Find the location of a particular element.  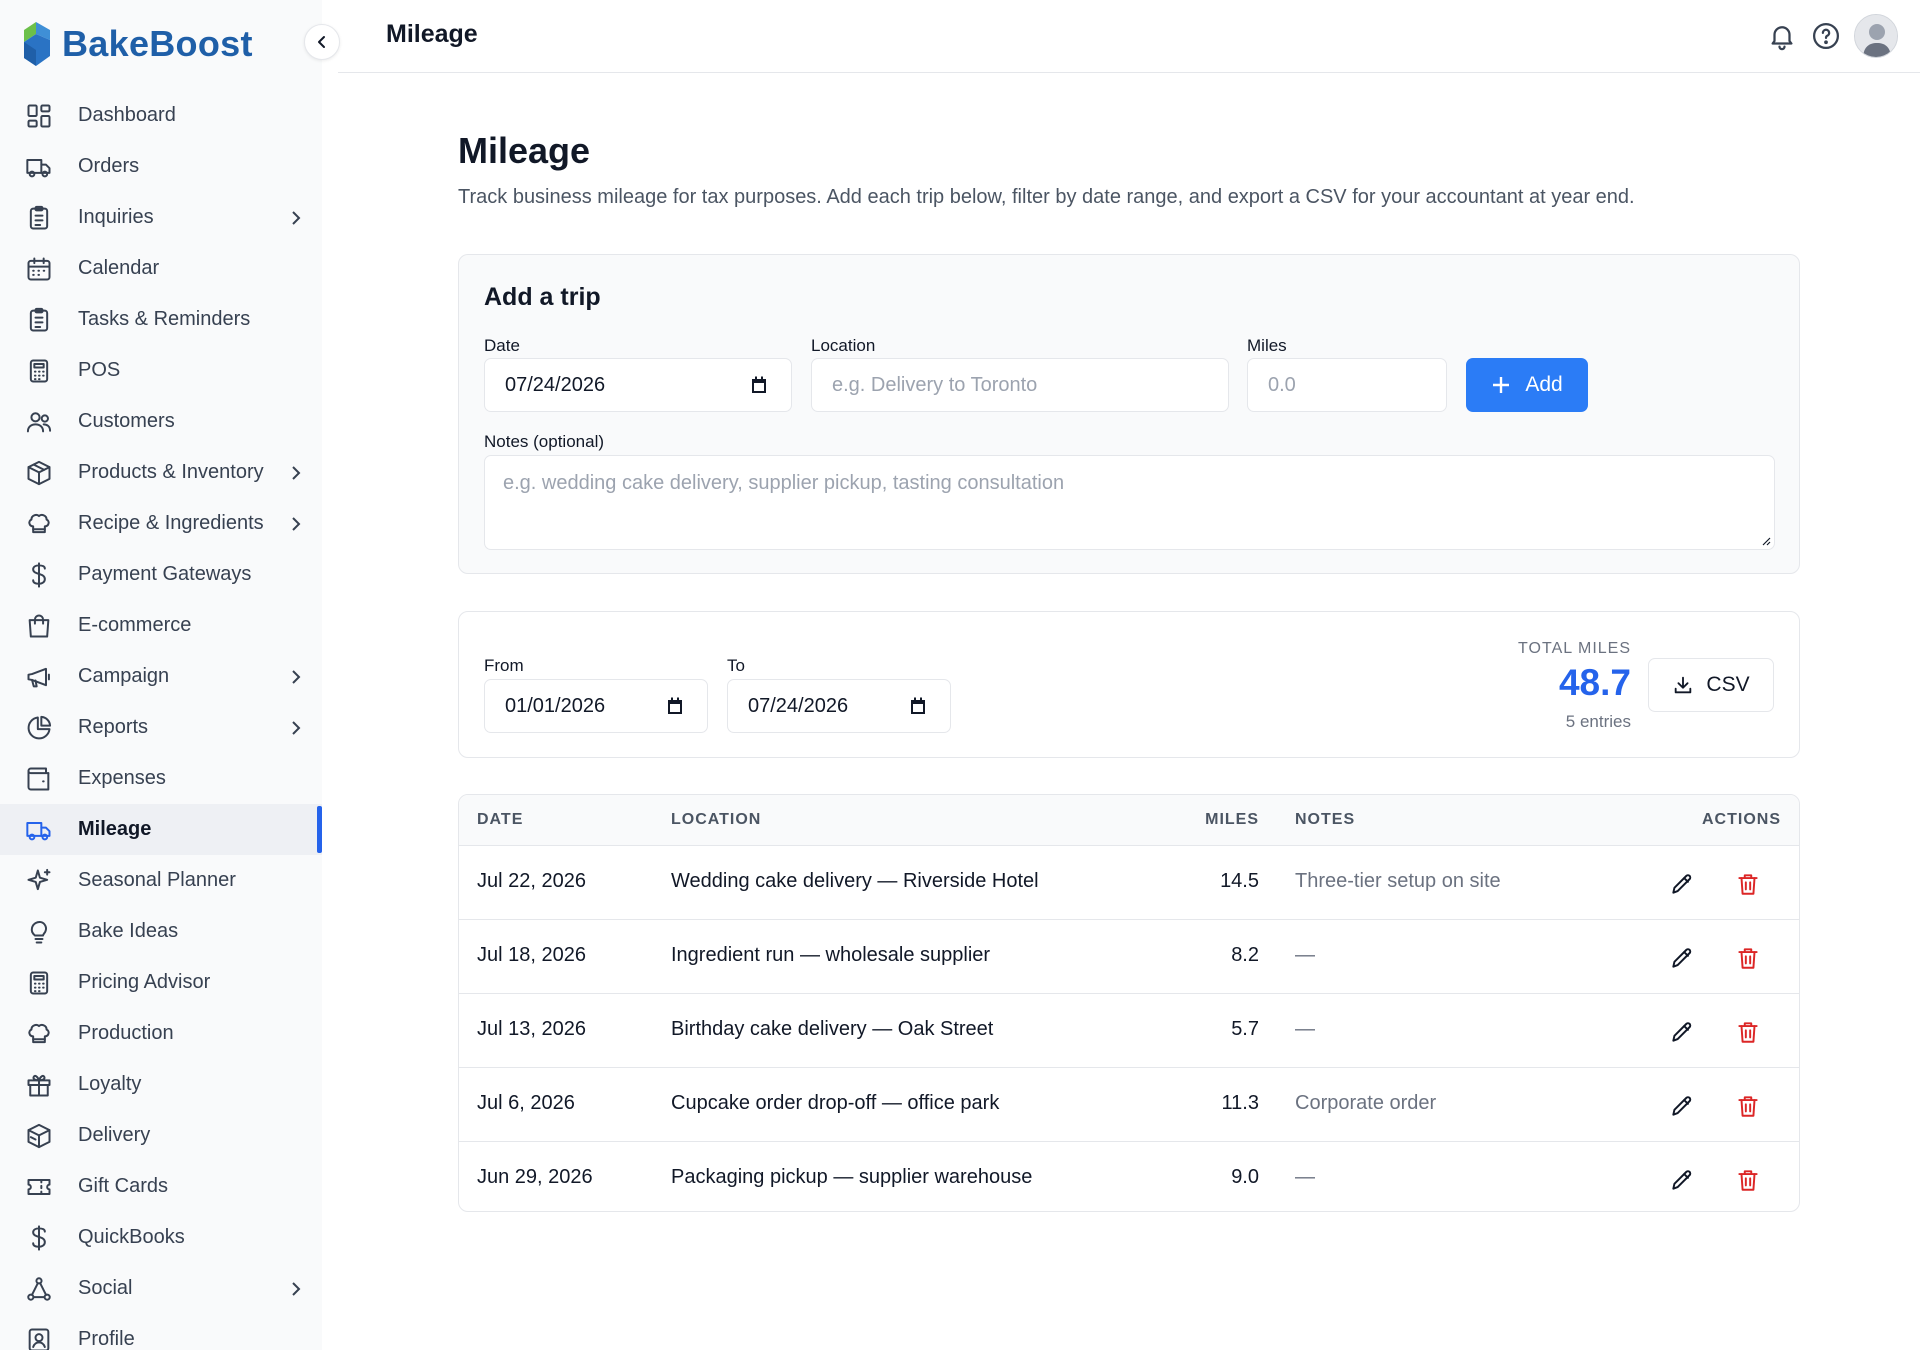

miles-placeholder: 0.0 is located at coordinates (1282, 384).